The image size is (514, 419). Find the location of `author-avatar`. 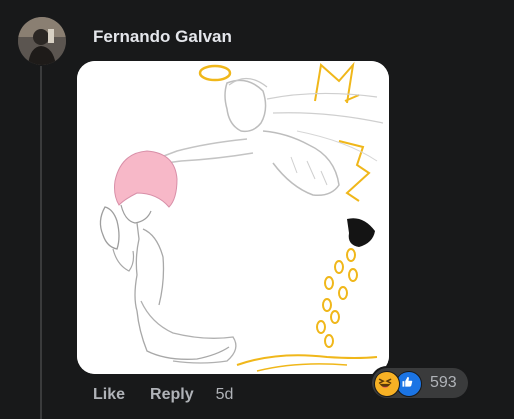

author-avatar is located at coordinates (42, 41).